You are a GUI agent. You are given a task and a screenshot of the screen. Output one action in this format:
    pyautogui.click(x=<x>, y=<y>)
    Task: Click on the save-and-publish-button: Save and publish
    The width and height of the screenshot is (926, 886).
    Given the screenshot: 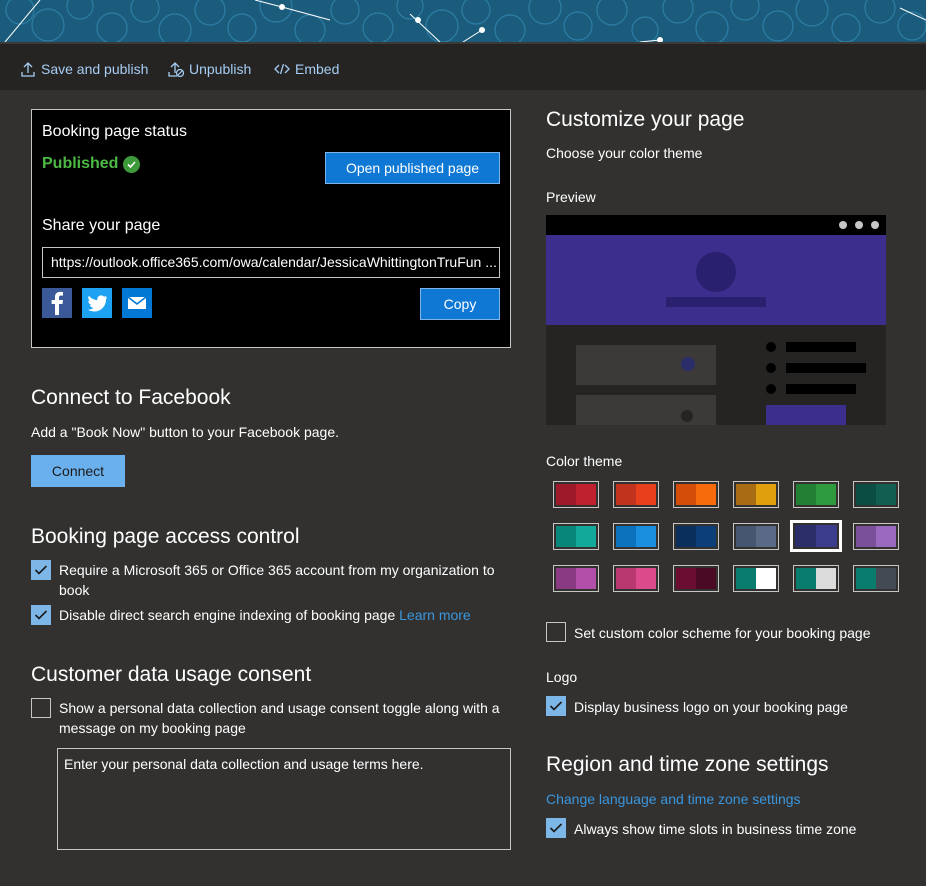 What is the action you would take?
    pyautogui.click(x=84, y=69)
    